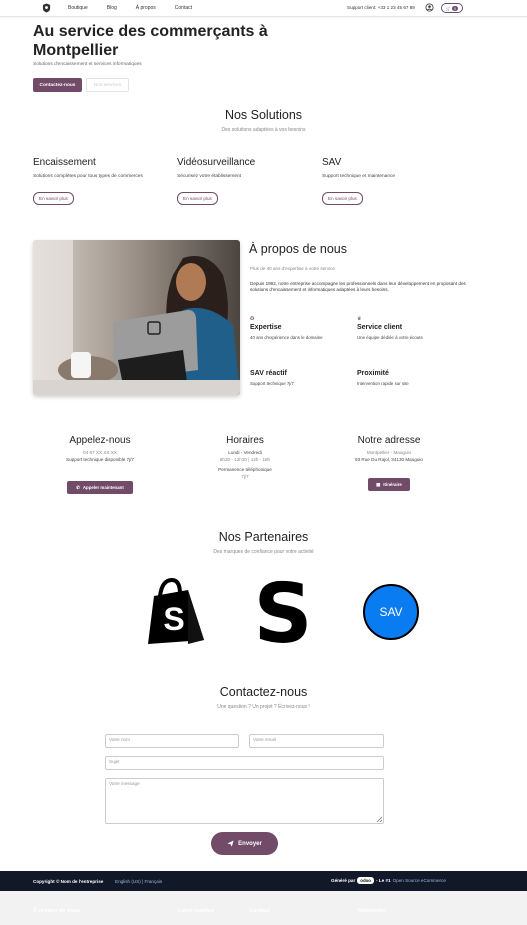 The image size is (527, 925). Describe the element at coordinates (209, 176) in the screenshot. I see `solution-desc: Sécurisez votre établissement` at that location.